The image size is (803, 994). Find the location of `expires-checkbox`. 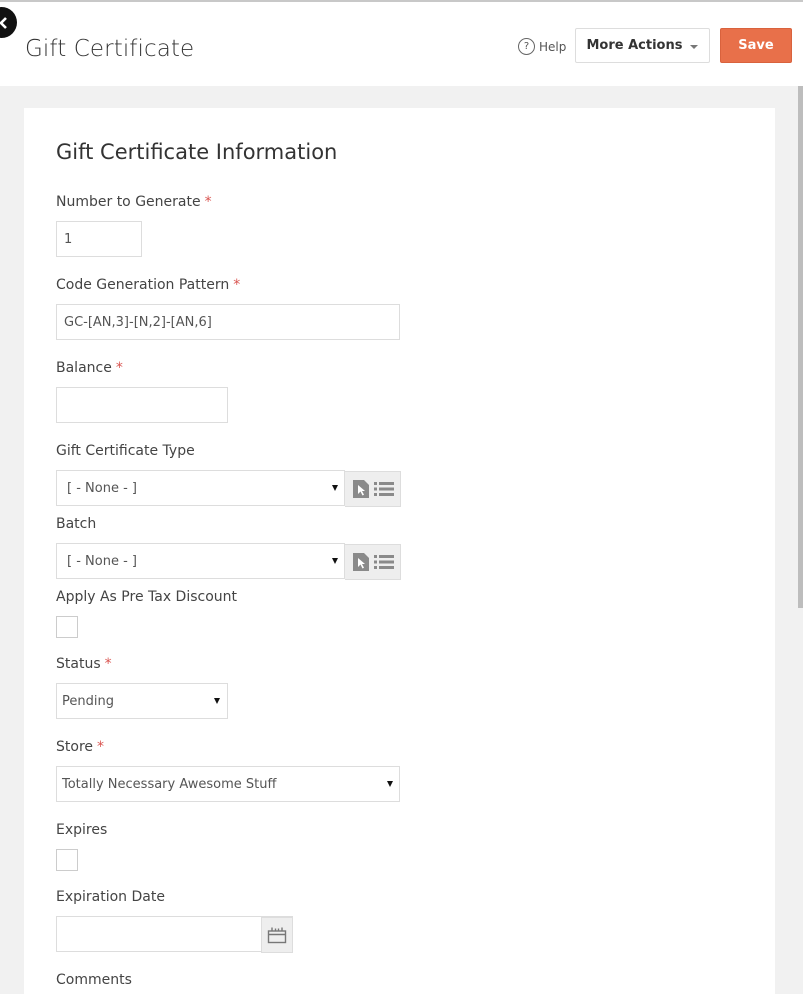

expires-checkbox is located at coordinates (67, 860).